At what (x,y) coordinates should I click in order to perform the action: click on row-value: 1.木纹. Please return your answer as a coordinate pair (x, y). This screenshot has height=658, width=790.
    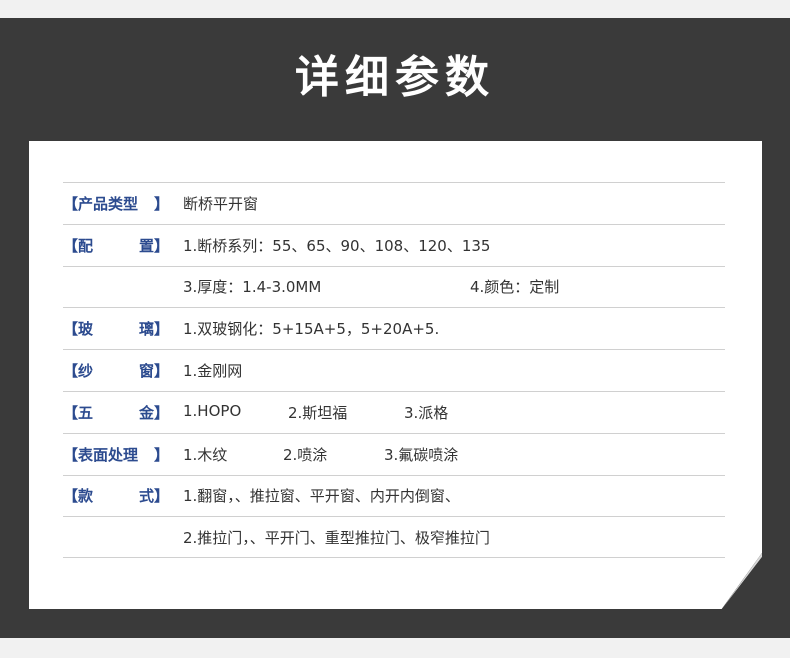
    Looking at the image, I should click on (205, 454).